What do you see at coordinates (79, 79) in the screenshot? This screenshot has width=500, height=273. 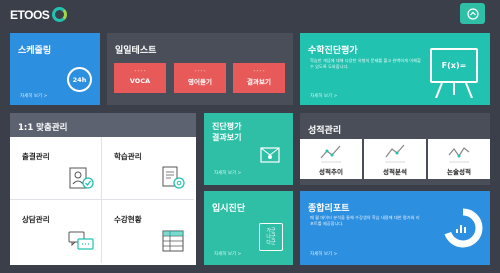 I see `clock-24h-icon: 24h` at bounding box center [79, 79].